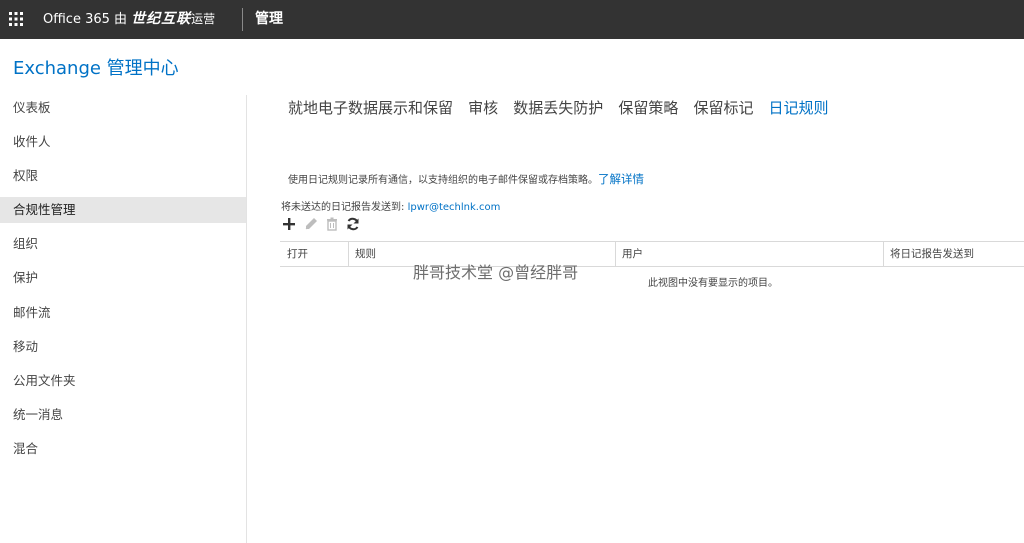  Describe the element at coordinates (129, 19) in the screenshot. I see `brand-logo: Office 365 由 世纪互联运营` at that location.